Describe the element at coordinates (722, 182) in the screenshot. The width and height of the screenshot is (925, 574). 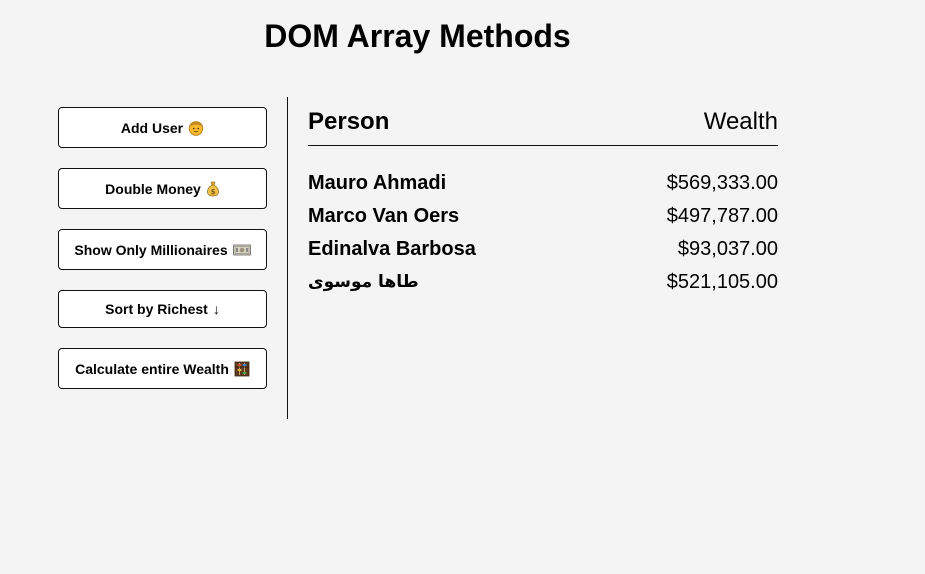
I see `person-wealth: $569,333.00` at that location.